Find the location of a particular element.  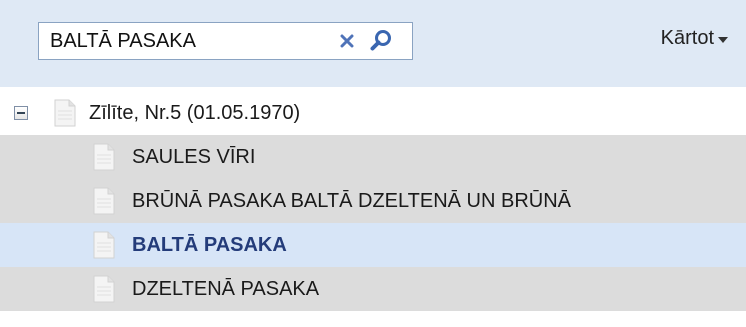

tree-item: BRŪNĀ PASAKA BALTĀ DZELTENĀ UN BRŪNĀ is located at coordinates (373, 201).